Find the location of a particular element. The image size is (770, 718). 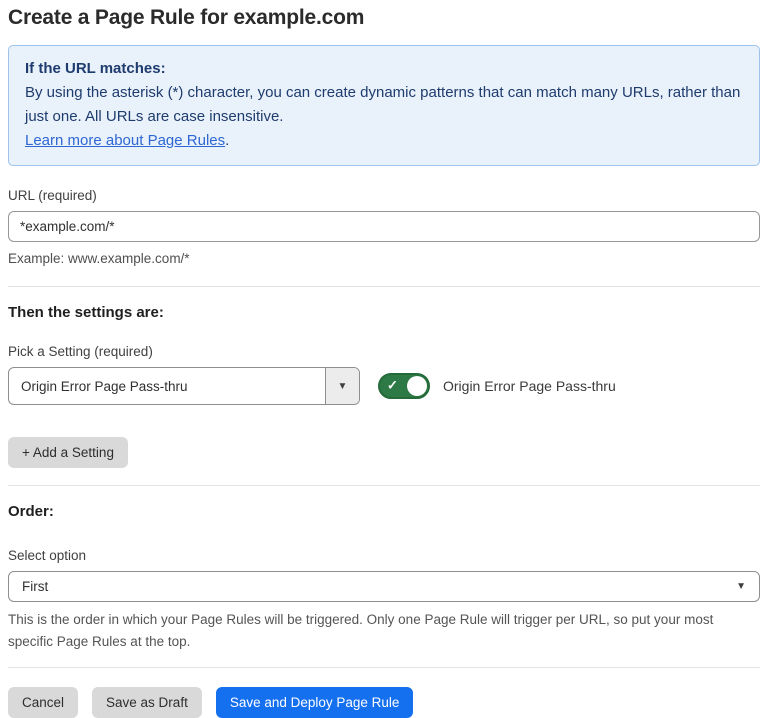

toggle-label: Origin Error Page Pass-thru is located at coordinates (529, 386).